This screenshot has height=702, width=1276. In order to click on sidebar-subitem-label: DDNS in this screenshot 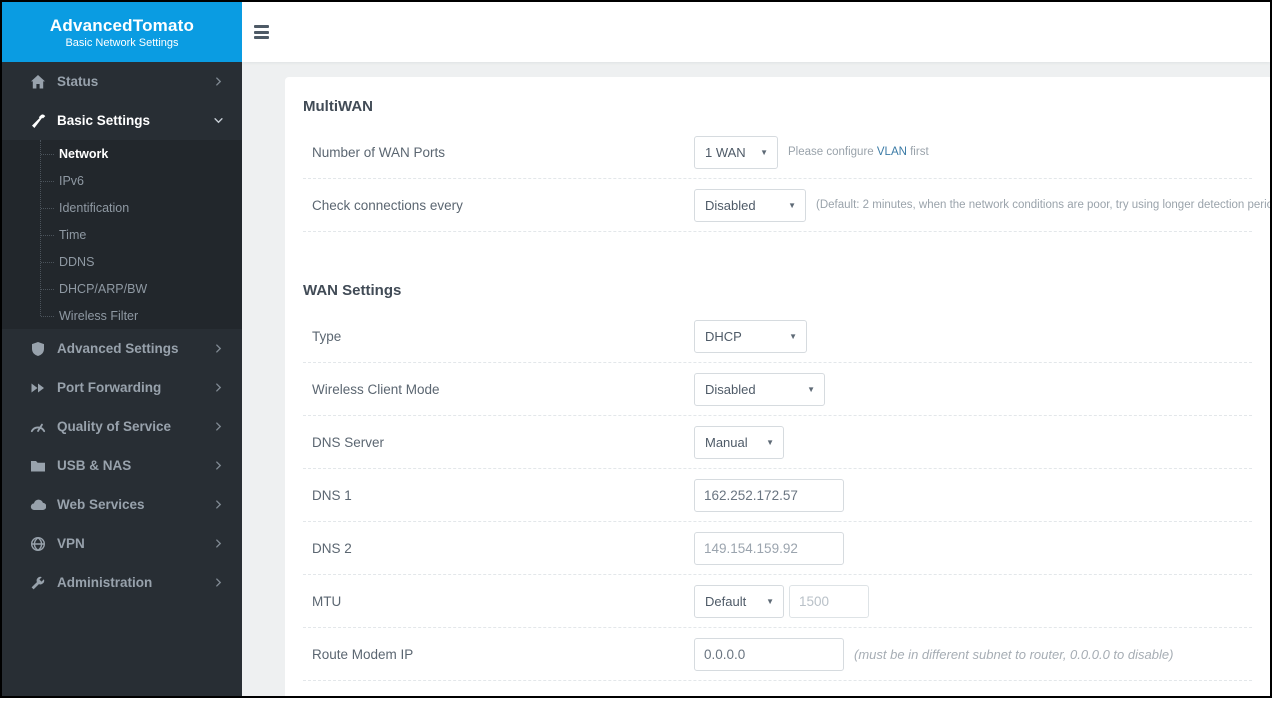, I will do `click(77, 261)`.